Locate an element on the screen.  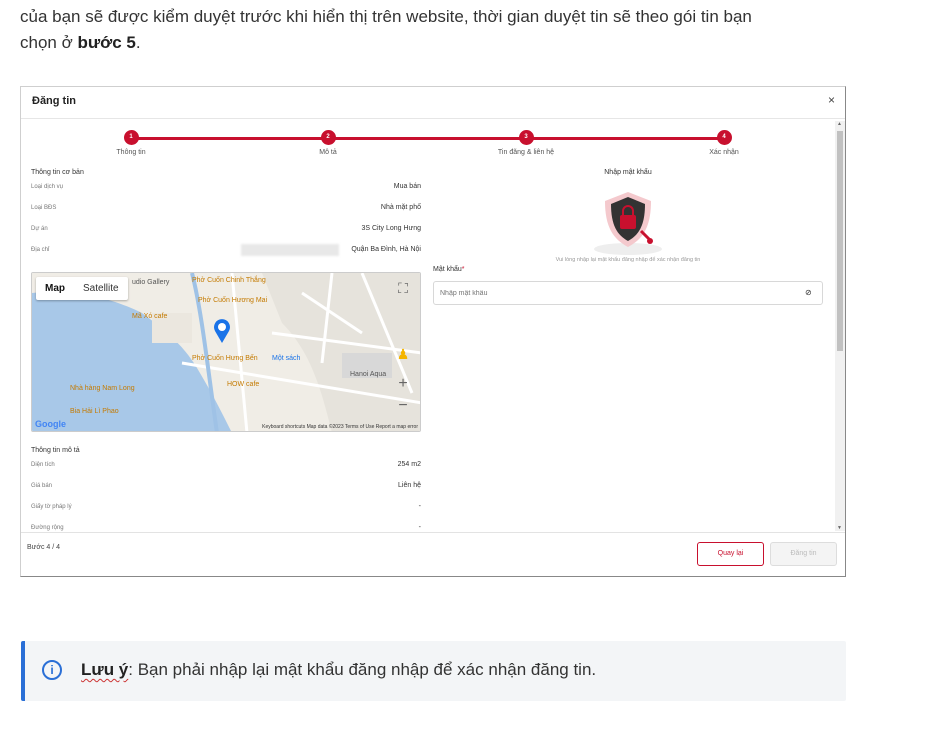
note-bold: Lưu ý is located at coordinates (105, 669).